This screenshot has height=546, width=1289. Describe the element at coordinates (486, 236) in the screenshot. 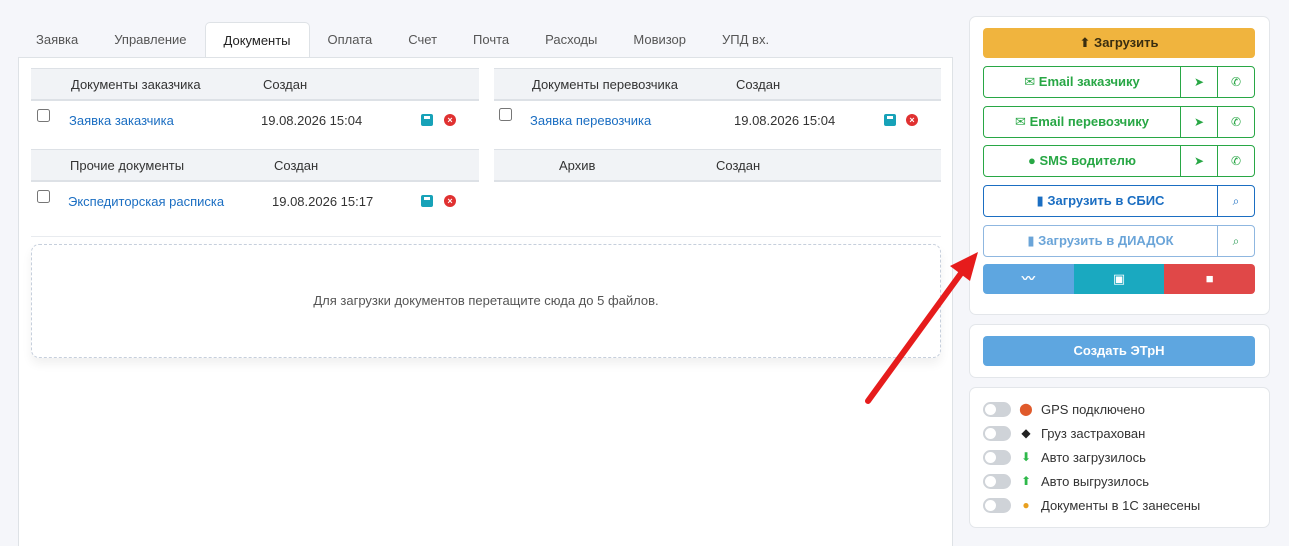

I see `divider` at that location.